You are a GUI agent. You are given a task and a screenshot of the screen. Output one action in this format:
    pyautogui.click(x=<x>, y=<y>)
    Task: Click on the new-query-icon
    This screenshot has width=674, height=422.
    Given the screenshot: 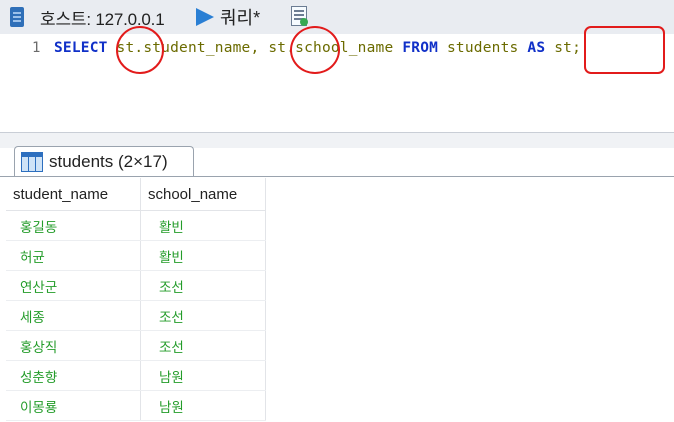 What is the action you would take?
    pyautogui.click(x=299, y=16)
    